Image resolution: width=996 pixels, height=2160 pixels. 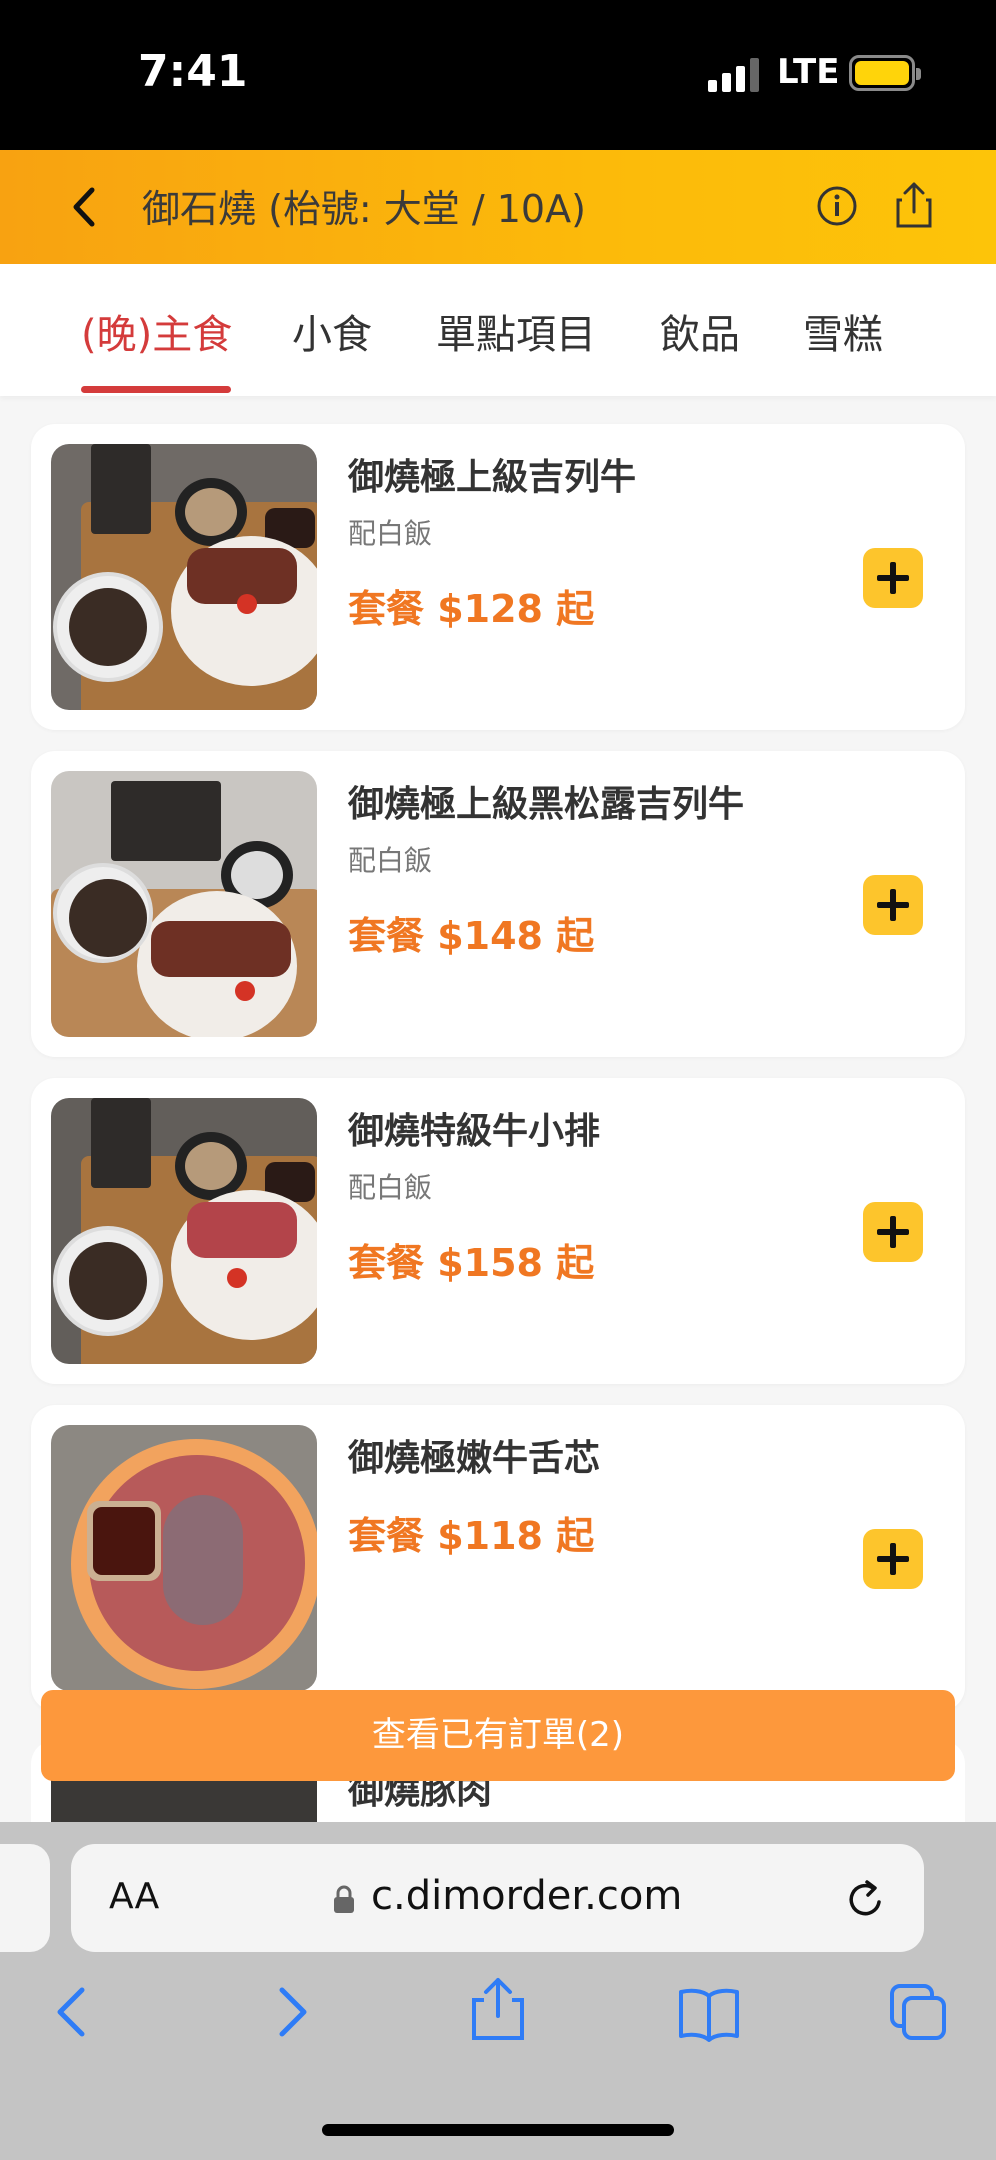 I want to click on menu-item-name: 御燒特級牛小排, so click(x=474, y=1131).